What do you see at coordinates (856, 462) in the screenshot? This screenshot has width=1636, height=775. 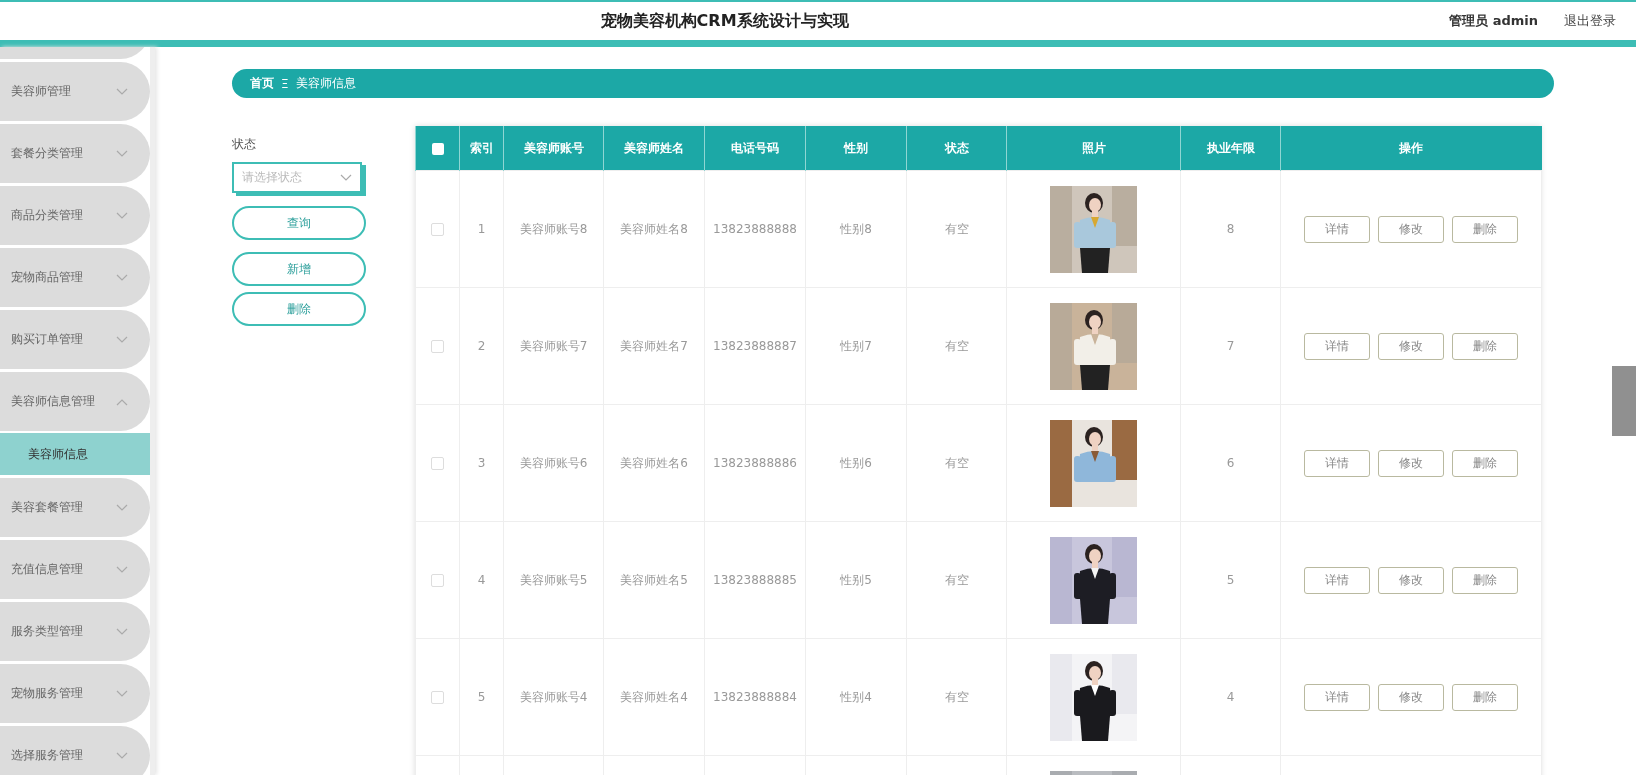 I see `table-cell: 性别6` at bounding box center [856, 462].